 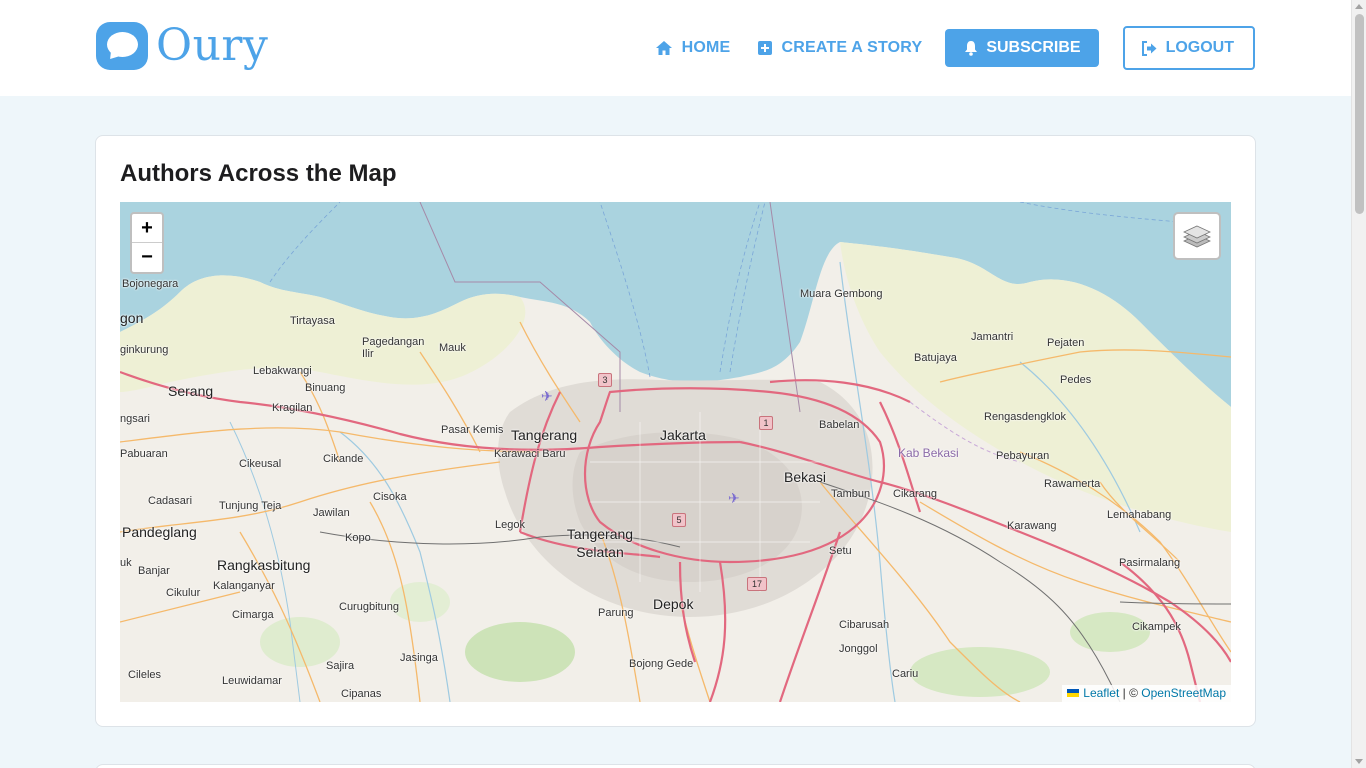 What do you see at coordinates (766, 423) in the screenshot?
I see `road-shield: 1` at bounding box center [766, 423].